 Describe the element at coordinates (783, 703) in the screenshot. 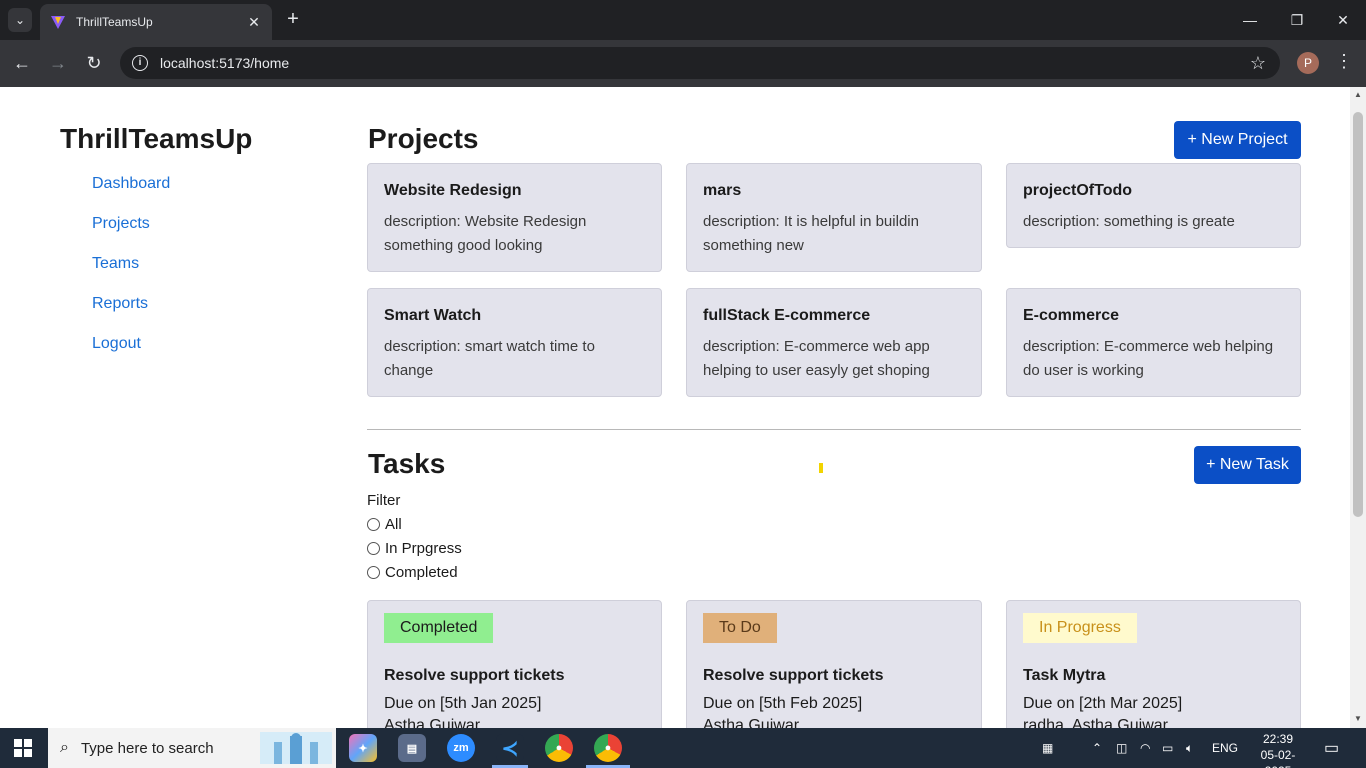

I see `task-due-date: Due on [5th Feb 2025]` at that location.